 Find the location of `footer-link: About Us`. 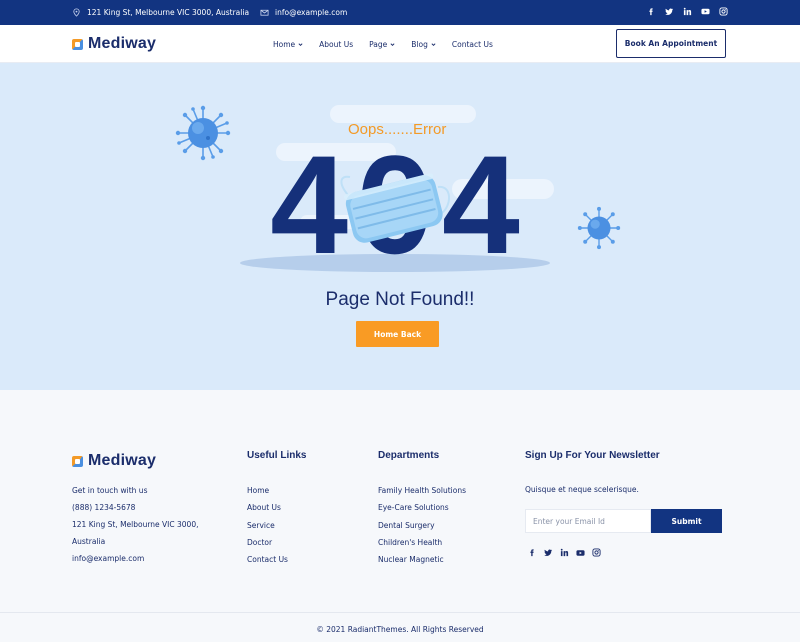

footer-link: About Us is located at coordinates (267, 507).